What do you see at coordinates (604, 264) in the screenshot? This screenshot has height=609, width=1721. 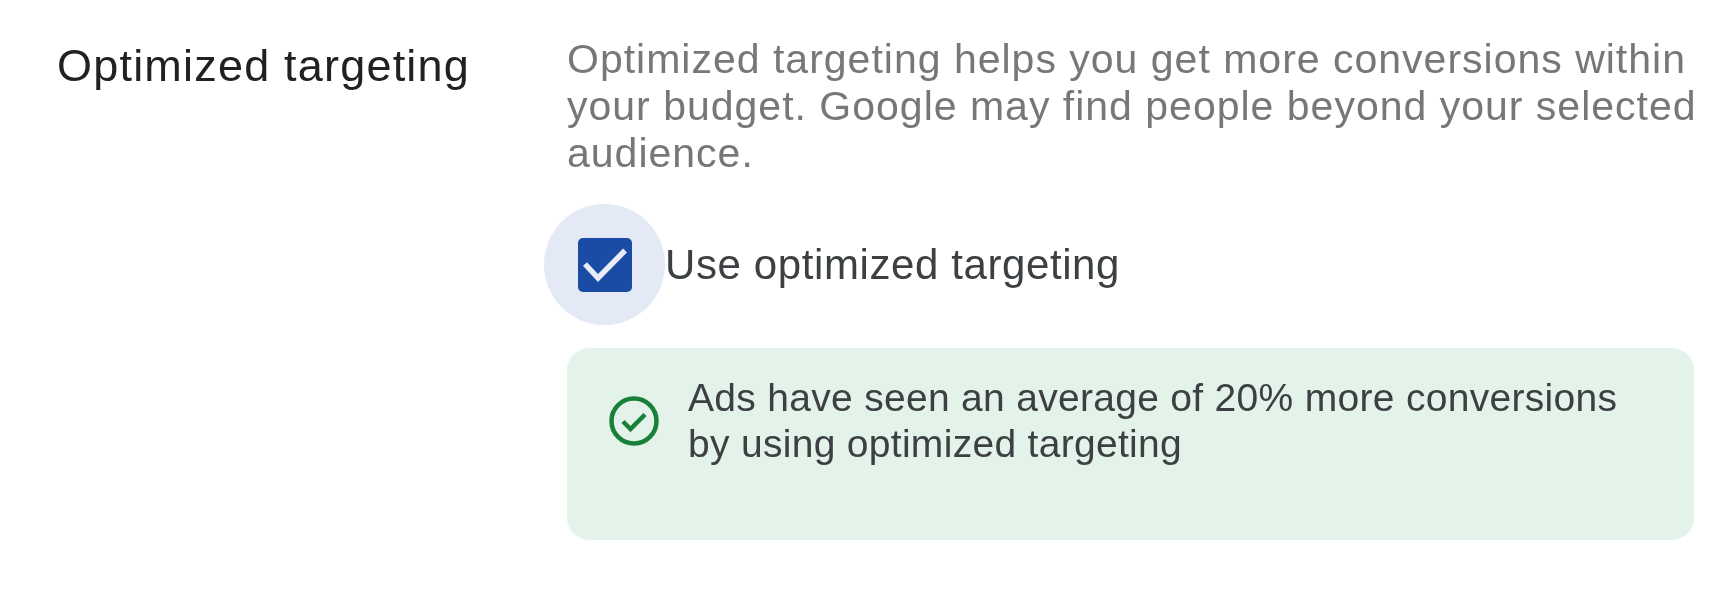 I see `checkbox` at bounding box center [604, 264].